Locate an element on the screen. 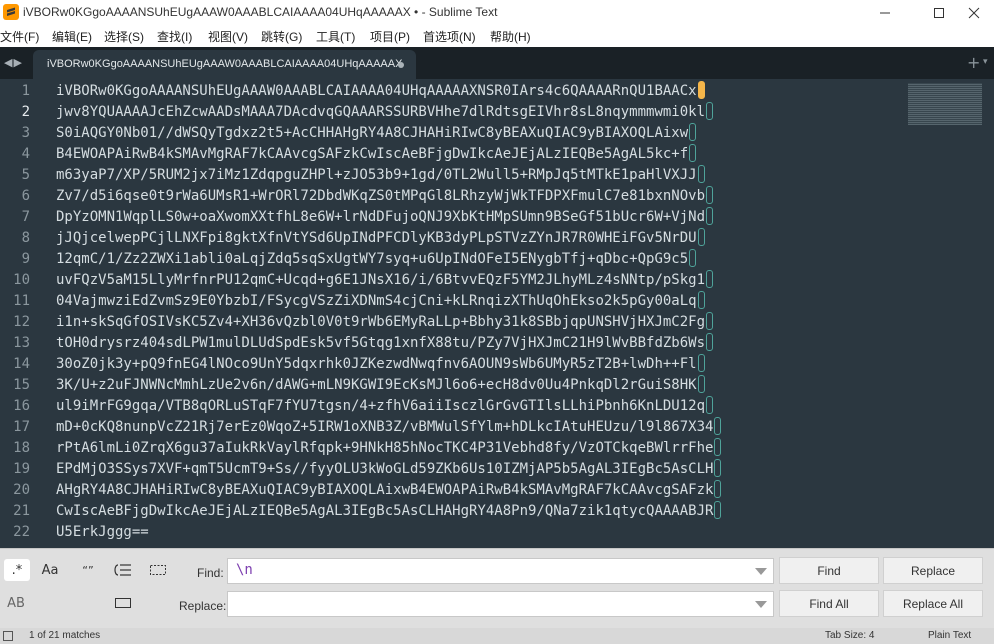 The image size is (994, 644). find-all-button: Find All is located at coordinates (829, 603).